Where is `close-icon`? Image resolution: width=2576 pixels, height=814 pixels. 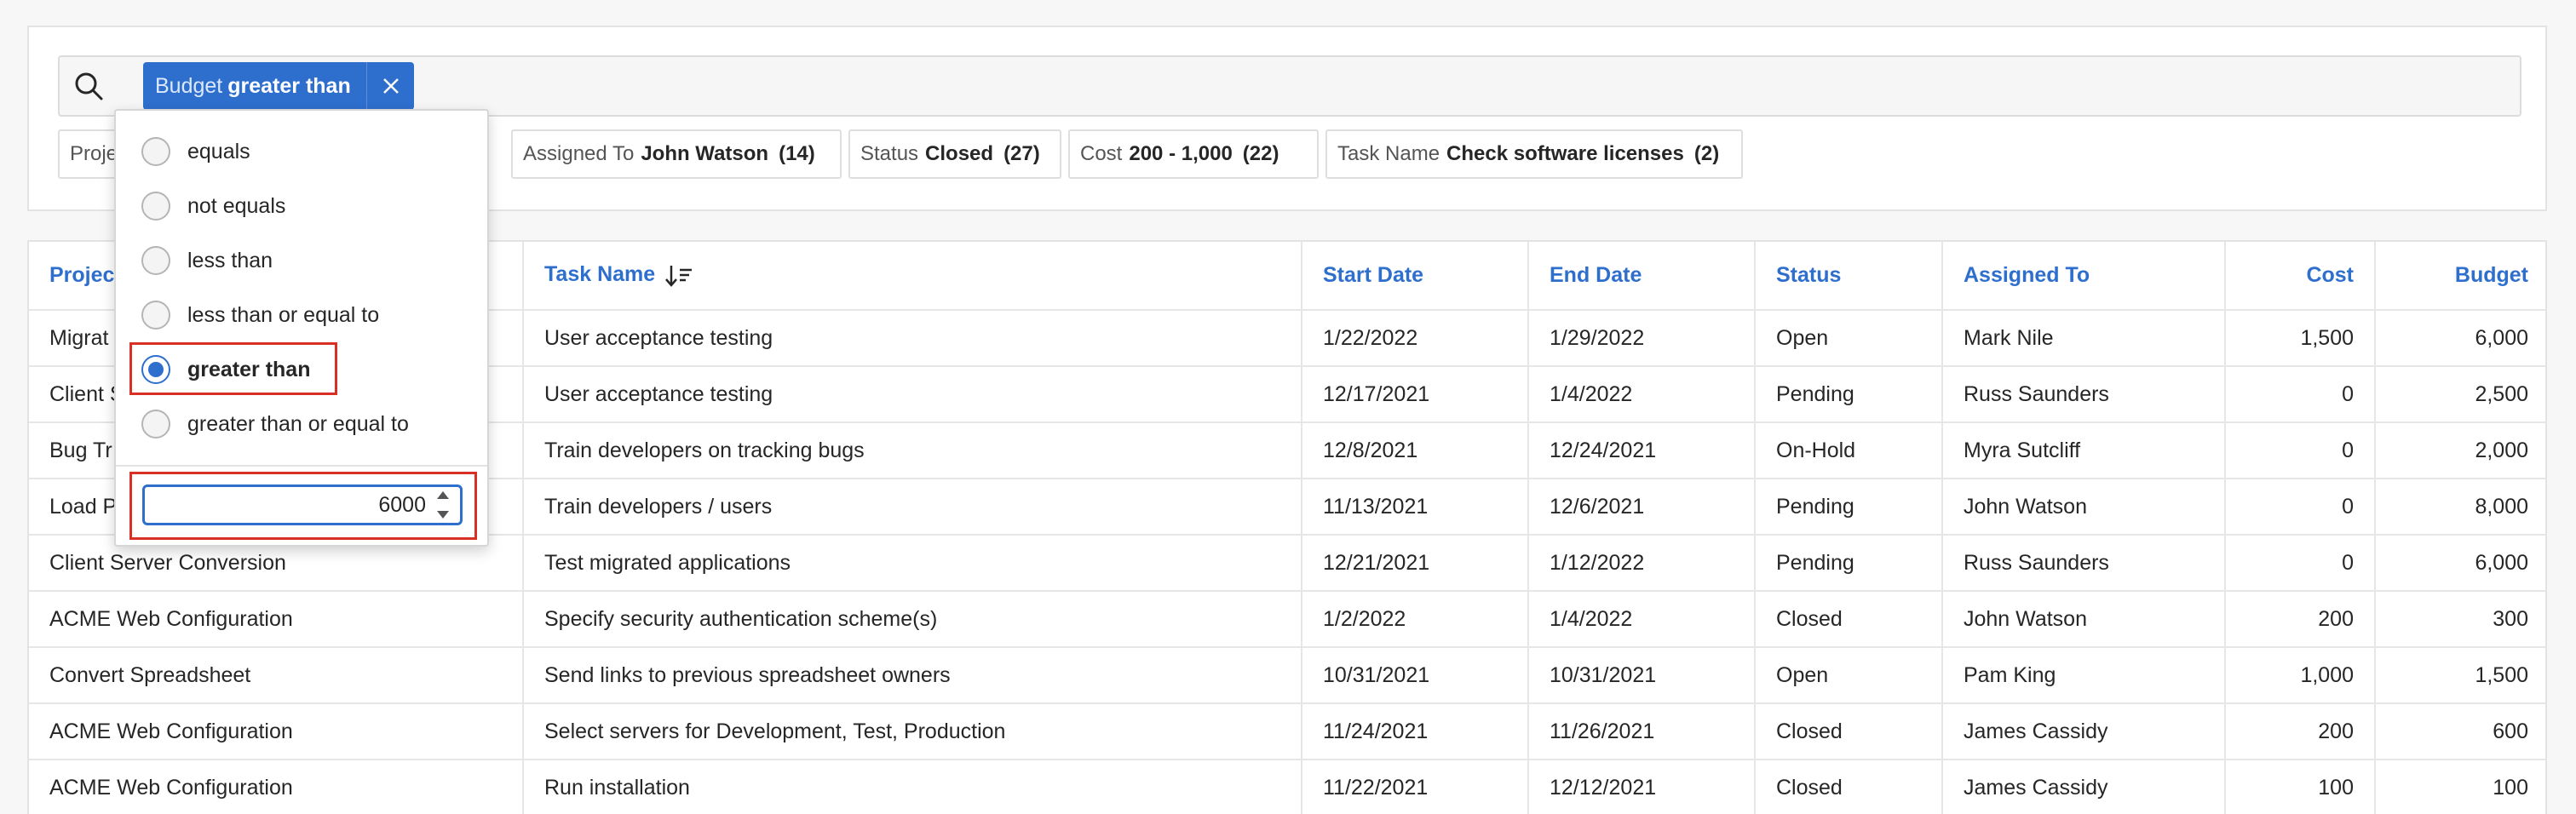 close-icon is located at coordinates (391, 86).